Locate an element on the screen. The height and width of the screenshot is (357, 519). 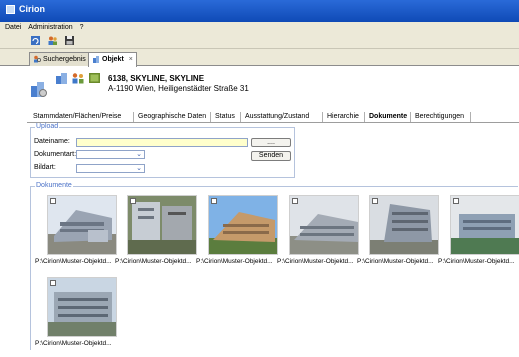
refresh-icon is located at coordinates (35, 40).